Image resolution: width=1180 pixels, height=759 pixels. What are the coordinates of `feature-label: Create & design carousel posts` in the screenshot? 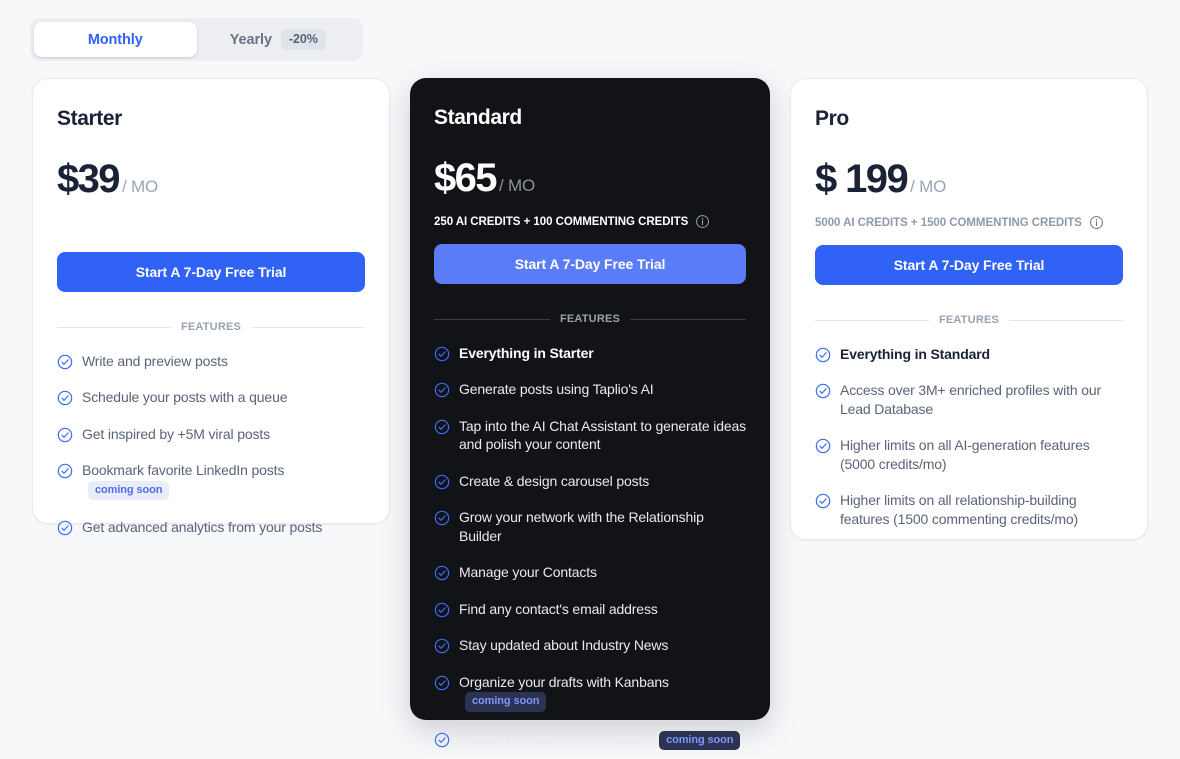 It's located at (554, 480).